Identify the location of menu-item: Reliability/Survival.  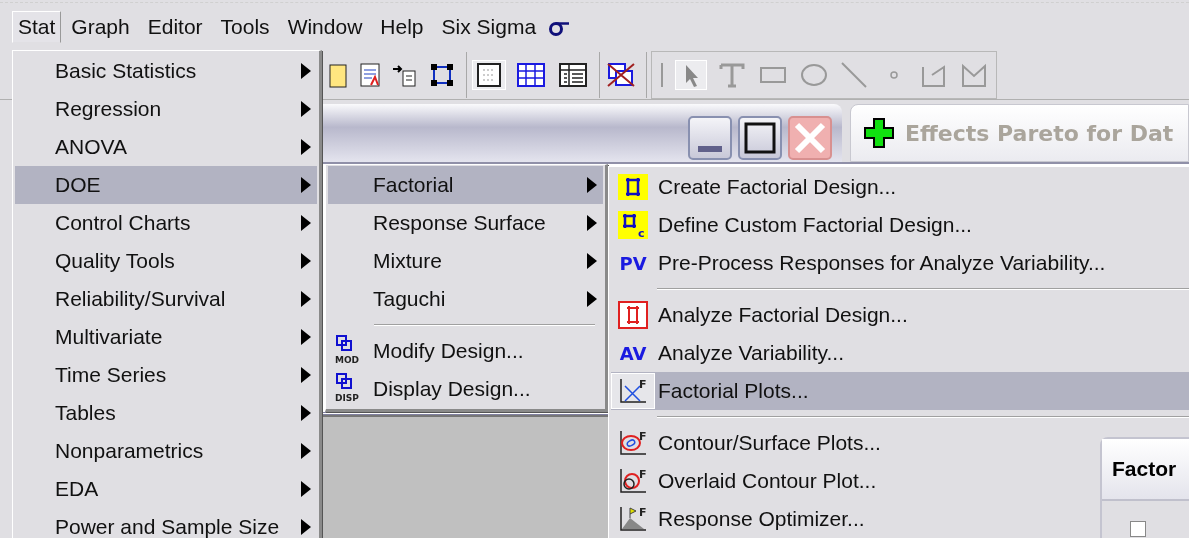
(166, 299).